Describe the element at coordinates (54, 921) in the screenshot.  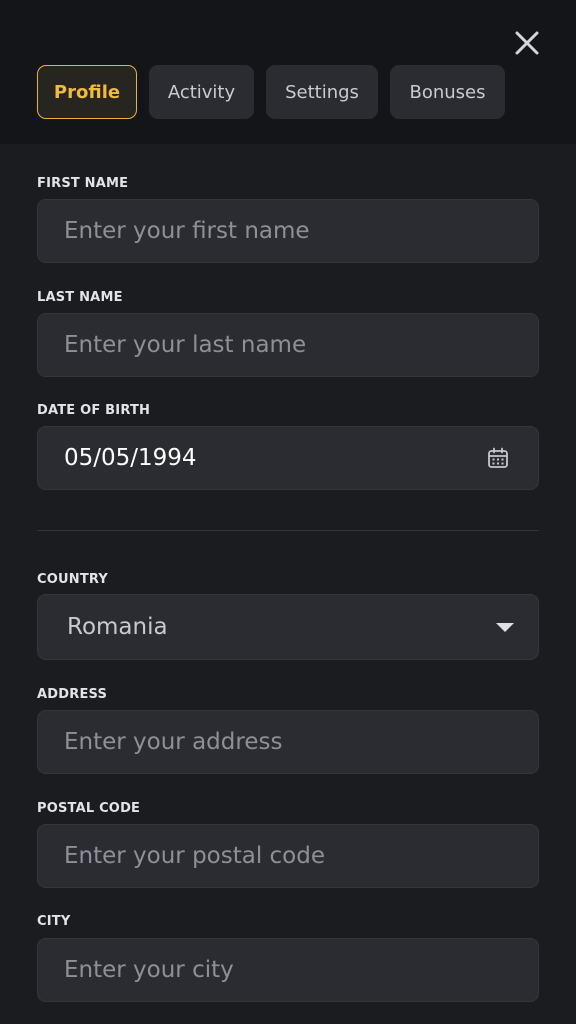
I see `city-label: CITY` at that location.